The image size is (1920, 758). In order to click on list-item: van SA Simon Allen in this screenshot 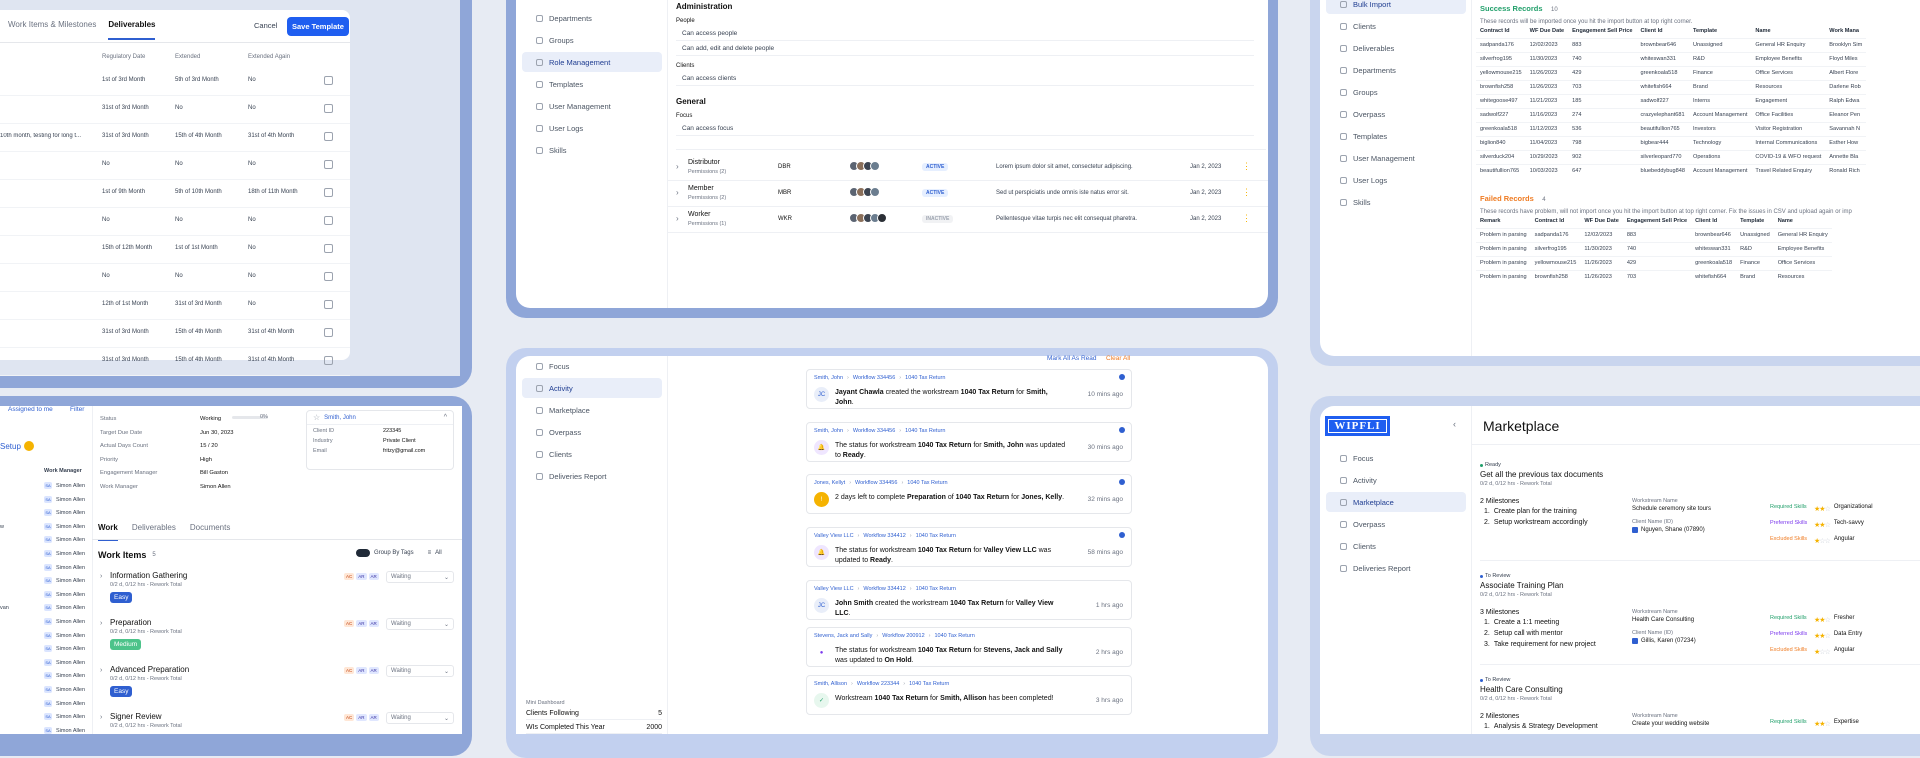, I will do `click(46, 609)`.